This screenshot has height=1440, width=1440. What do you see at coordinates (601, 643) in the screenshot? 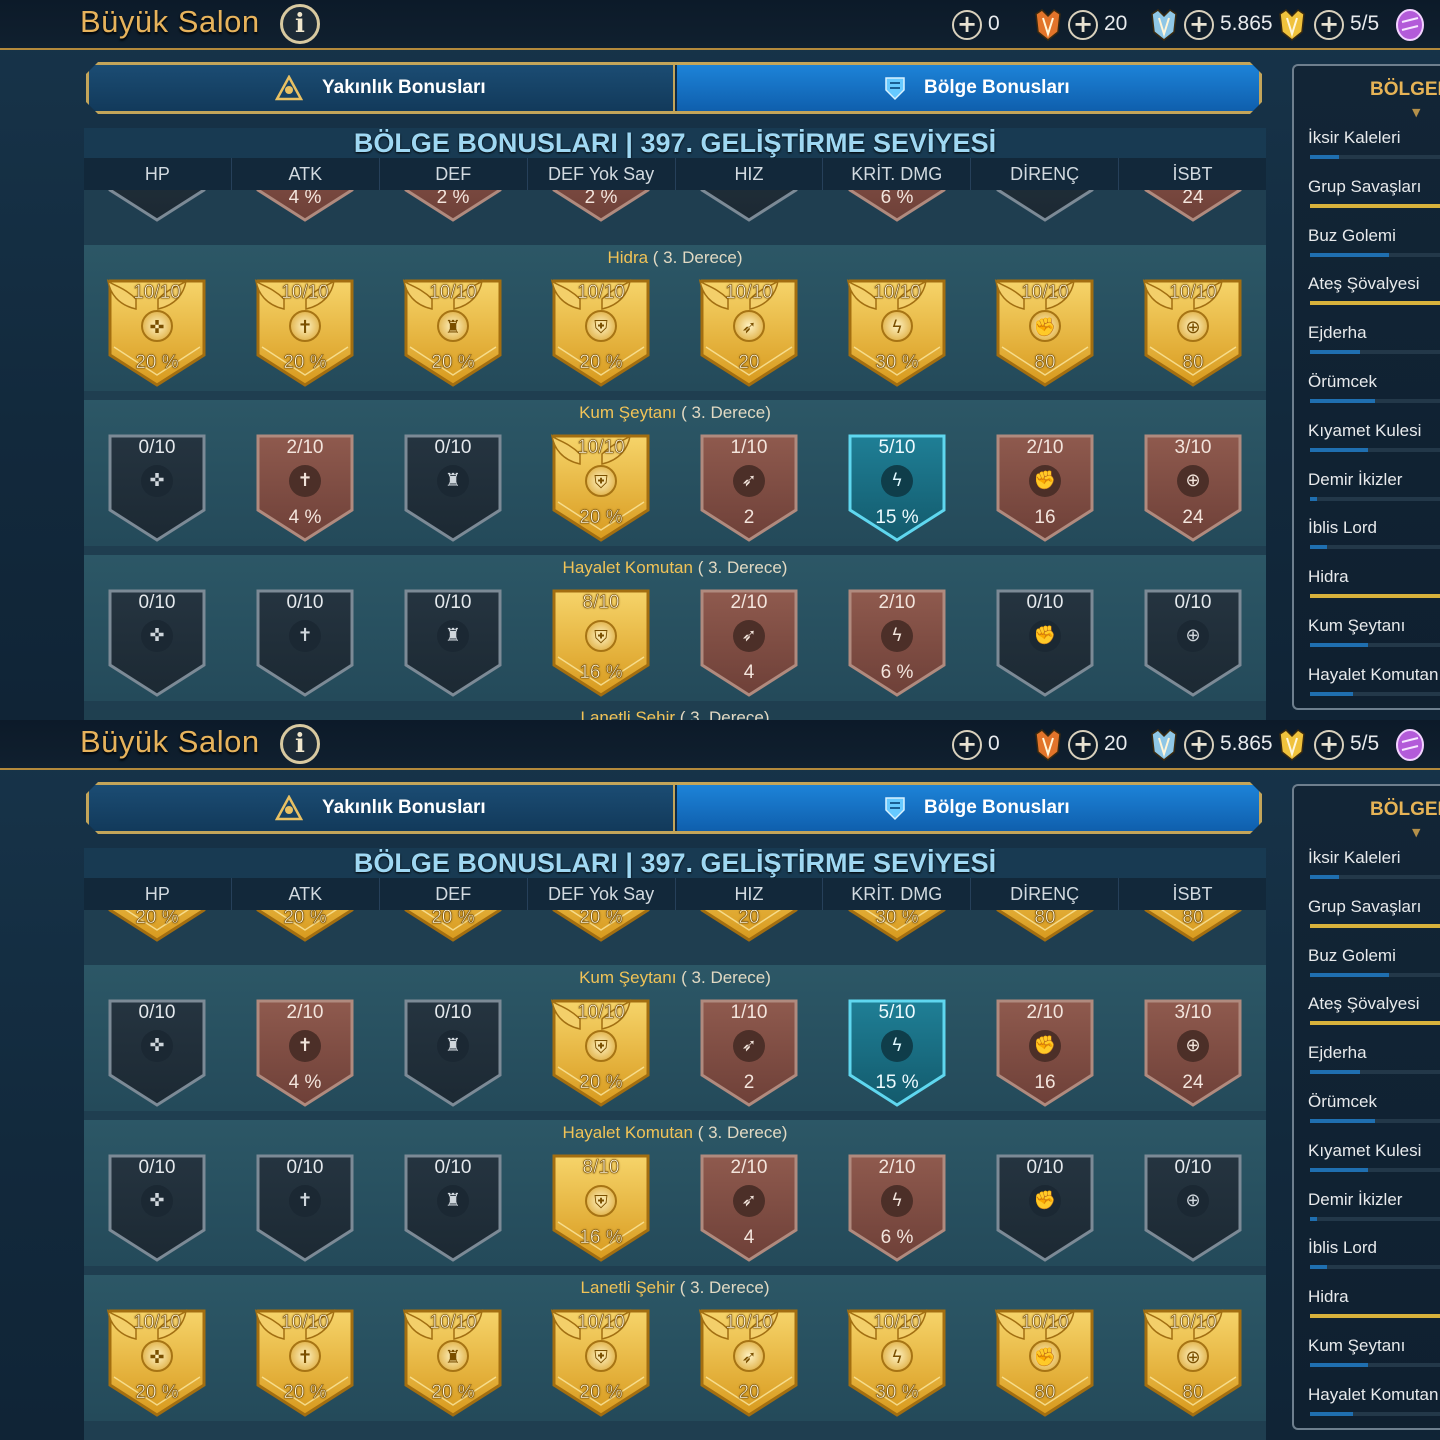
I see `bonus-badge-def-ignore: ⛨ 8/10 16 %` at bounding box center [601, 643].